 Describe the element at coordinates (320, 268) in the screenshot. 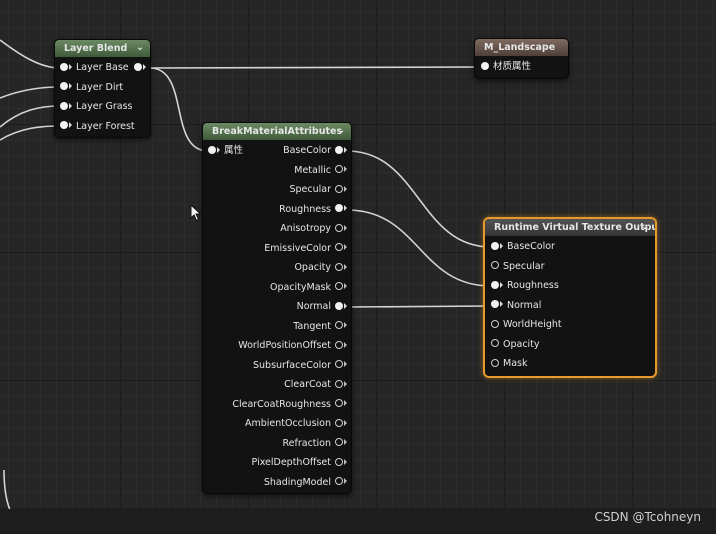

I see `output-pin-opacity: Opacity` at that location.